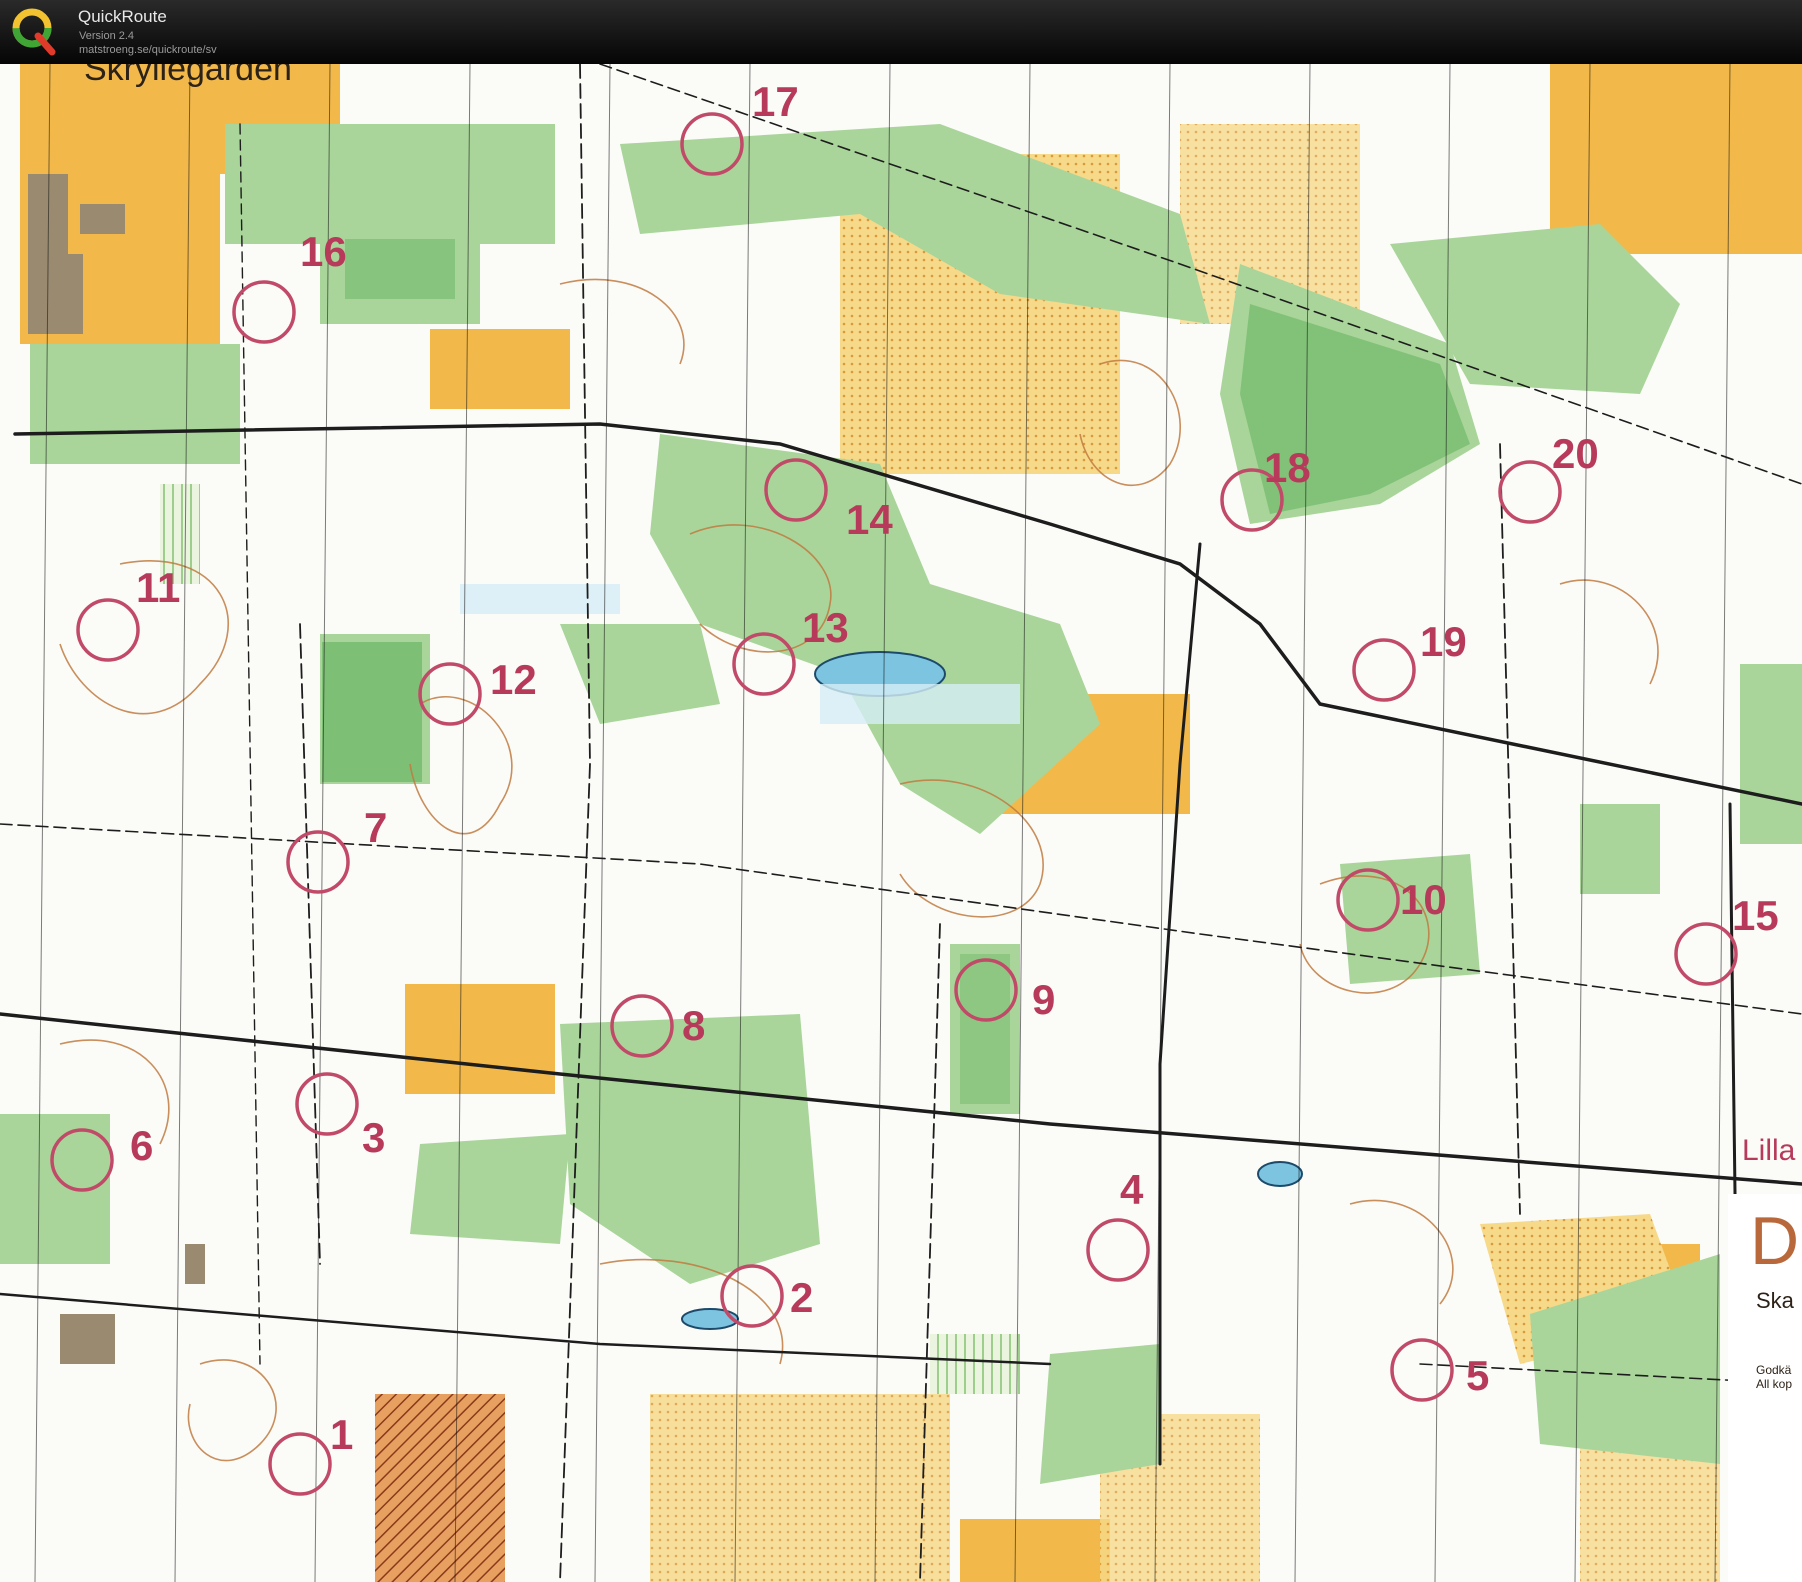 This screenshot has width=1802, height=1582. What do you see at coordinates (158, 587) in the screenshot?
I see `control-number-11: 11` at bounding box center [158, 587].